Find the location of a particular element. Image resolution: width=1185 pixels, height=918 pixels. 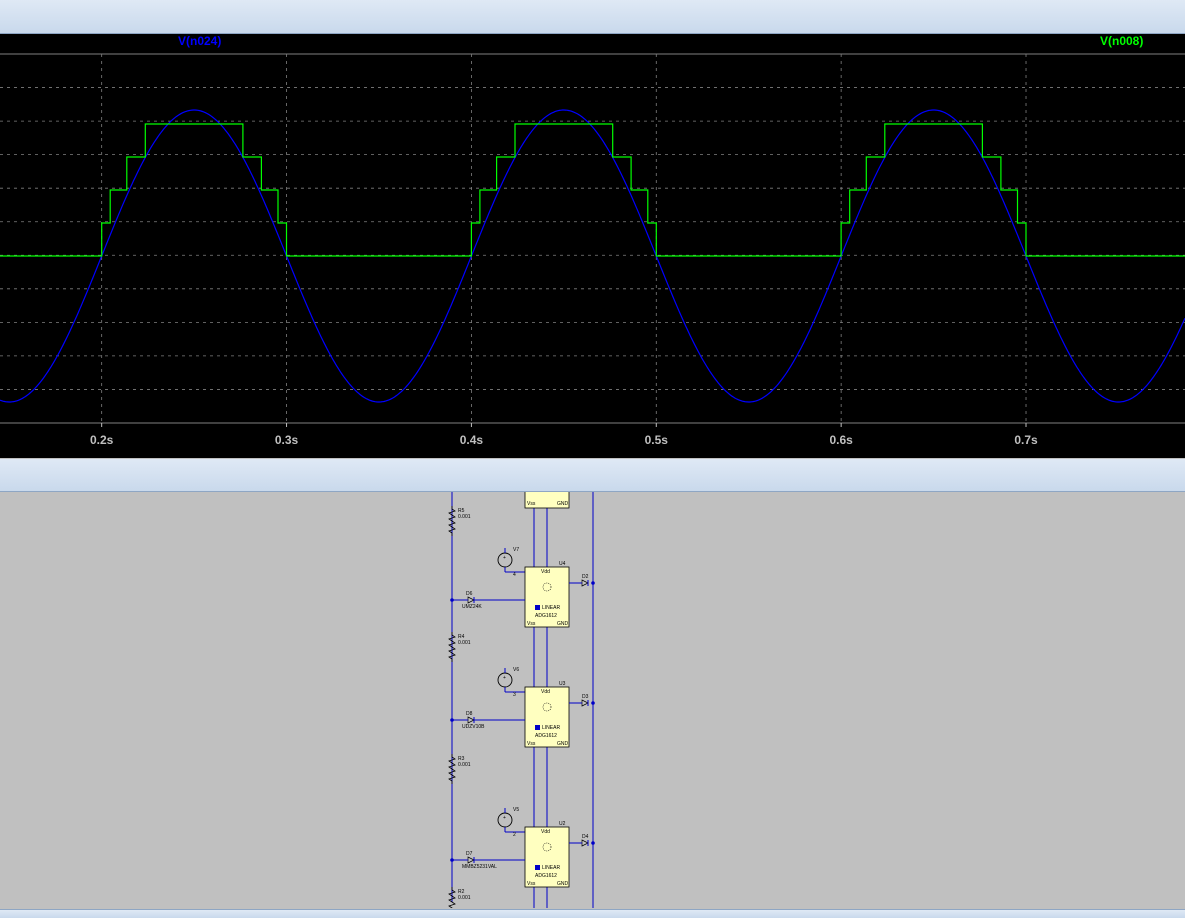

output-diode-ref-label: D4 is located at coordinates (585, 837).